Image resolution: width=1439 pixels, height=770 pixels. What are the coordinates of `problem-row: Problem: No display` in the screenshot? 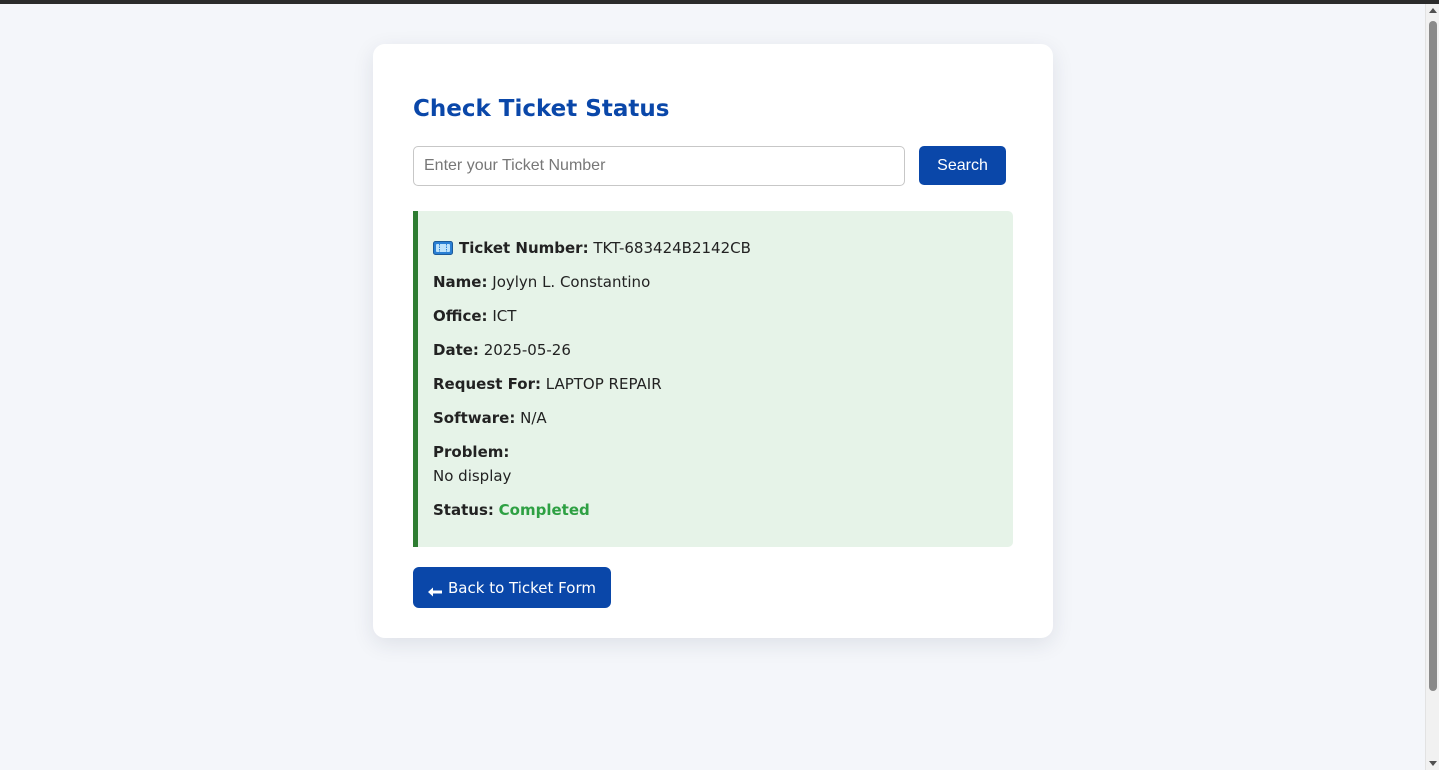 It's located at (723, 471).